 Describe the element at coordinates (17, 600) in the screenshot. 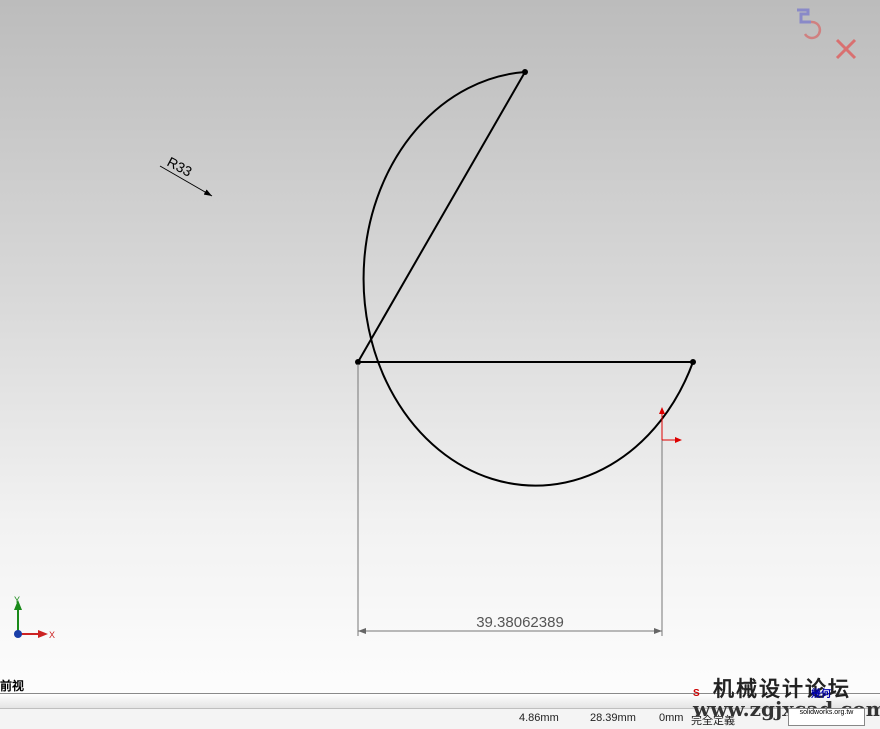

I see `triad-y-label: Y` at that location.